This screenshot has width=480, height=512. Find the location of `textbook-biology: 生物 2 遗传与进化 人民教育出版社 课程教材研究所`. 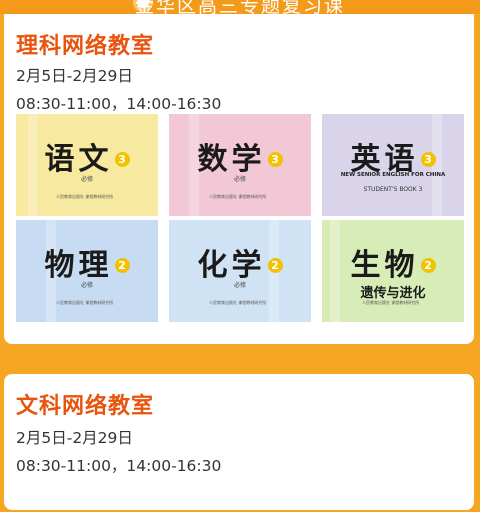

textbook-biology: 生物 2 遗传与进化 人民教育出版社 课程教材研究所 is located at coordinates (393, 271).